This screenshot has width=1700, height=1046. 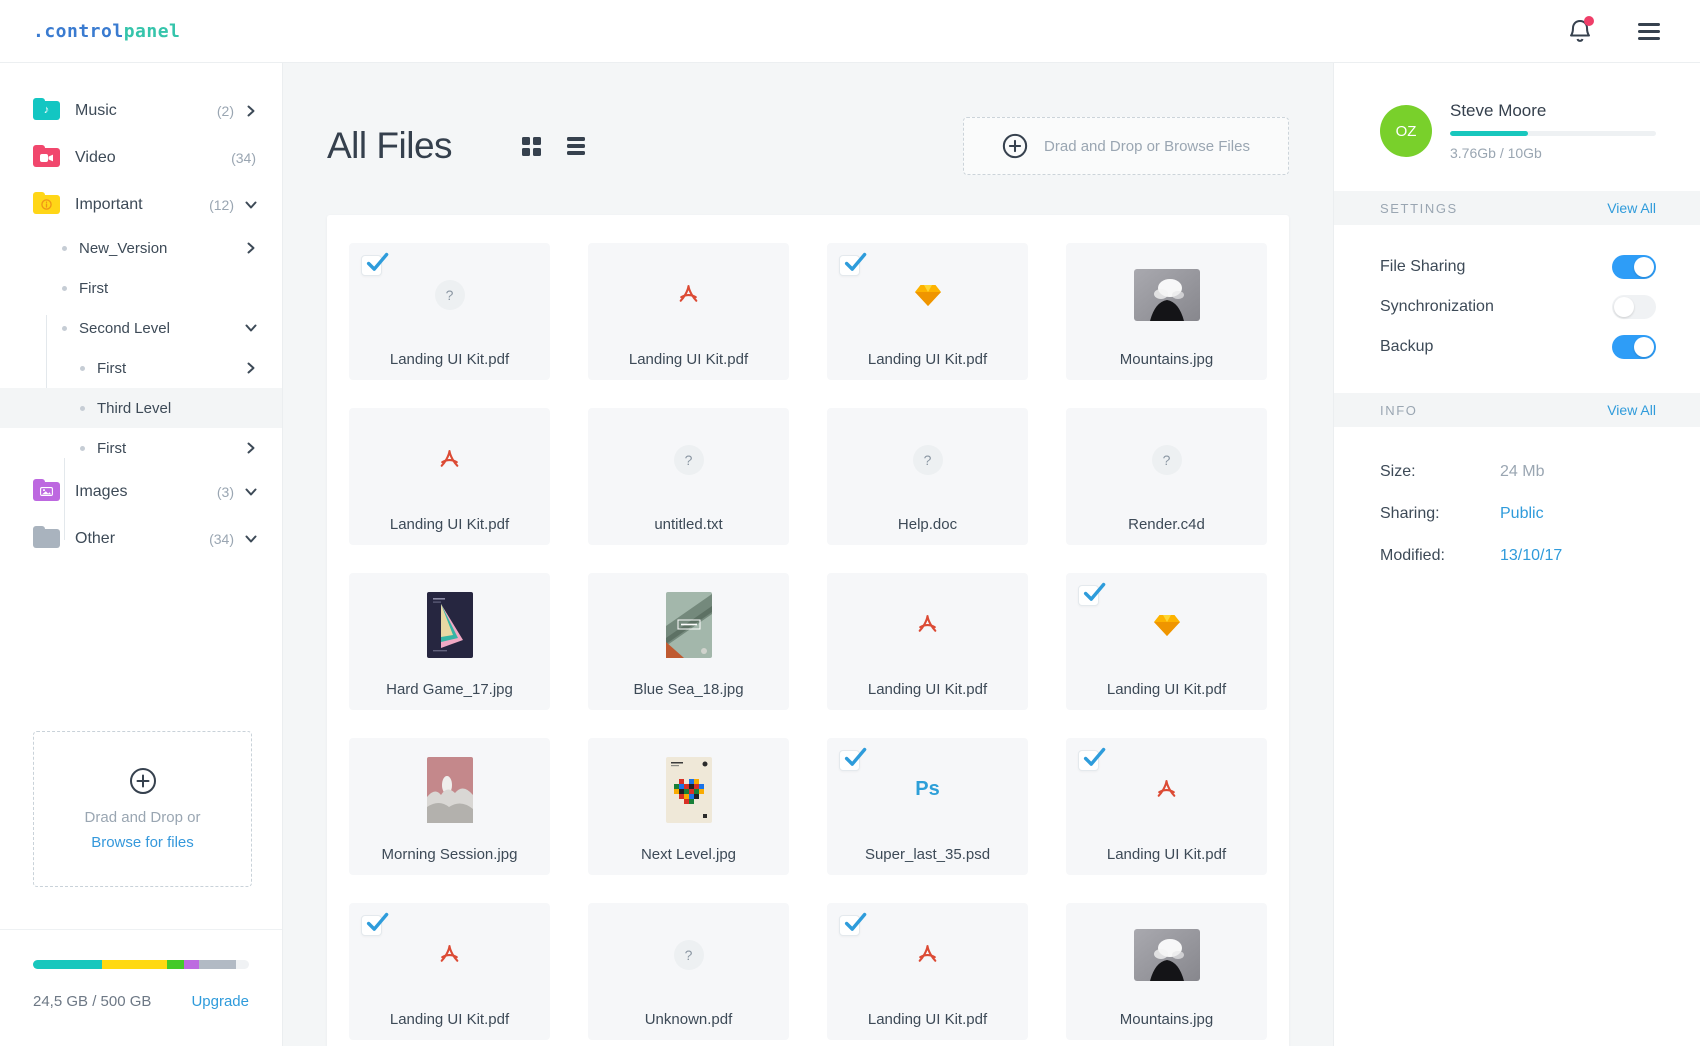 I want to click on file-card-landing-ui-kit-pdf: ? Landing UI Kit.pdf, so click(x=449, y=311).